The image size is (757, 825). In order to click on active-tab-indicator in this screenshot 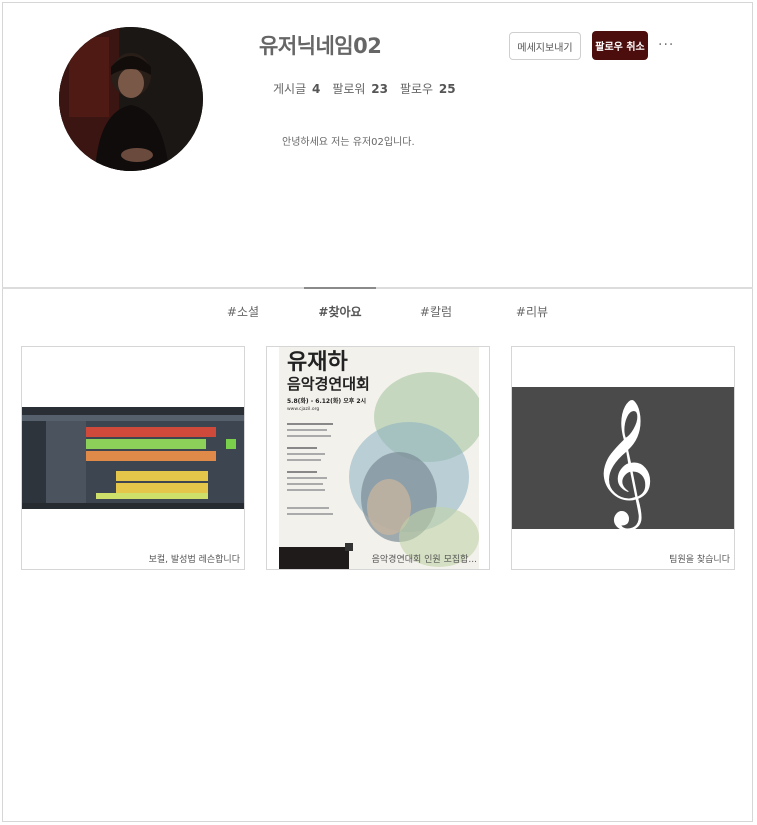, I will do `click(340, 288)`.